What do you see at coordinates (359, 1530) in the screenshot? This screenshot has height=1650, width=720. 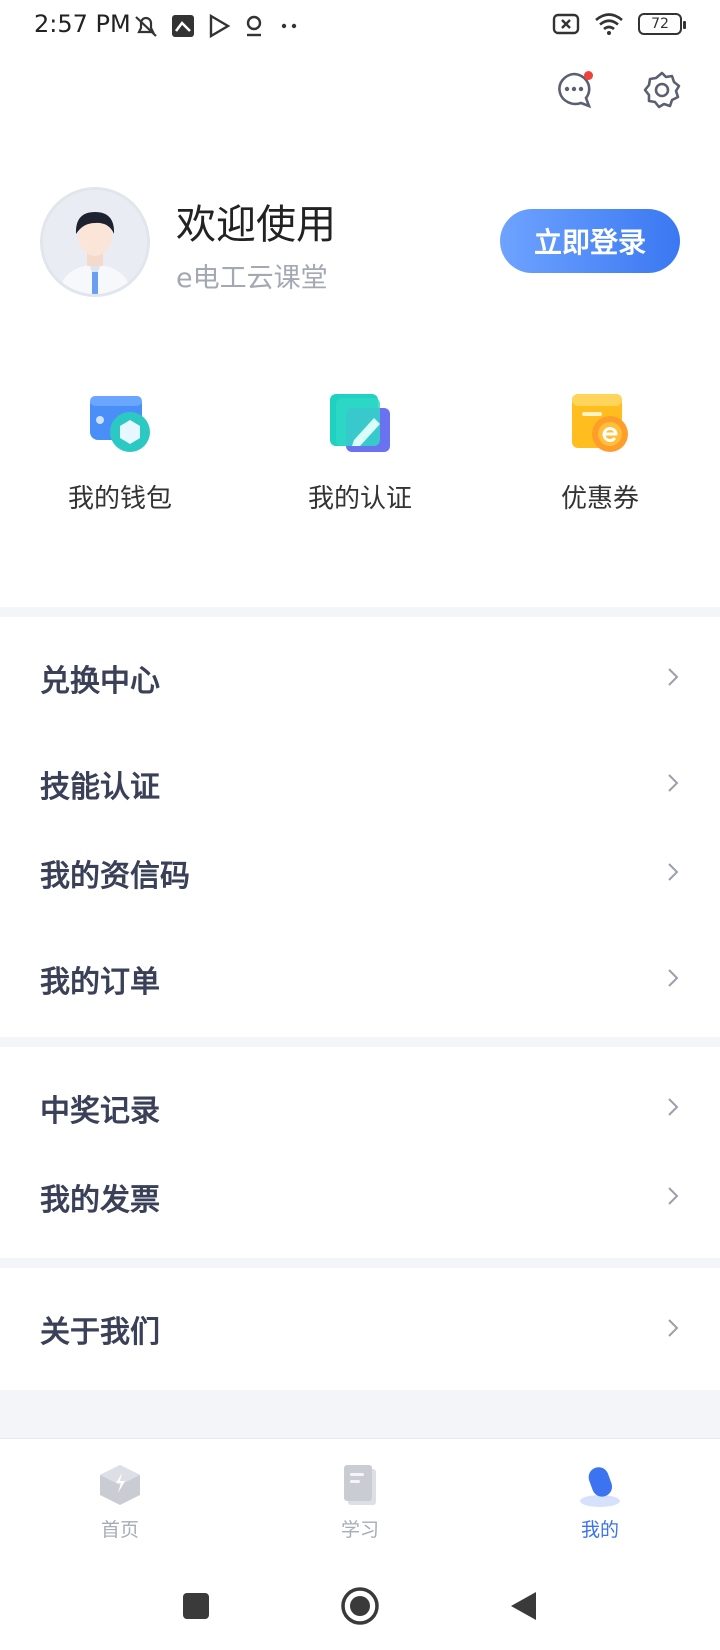 I see `nav-label-study: 学习` at bounding box center [359, 1530].